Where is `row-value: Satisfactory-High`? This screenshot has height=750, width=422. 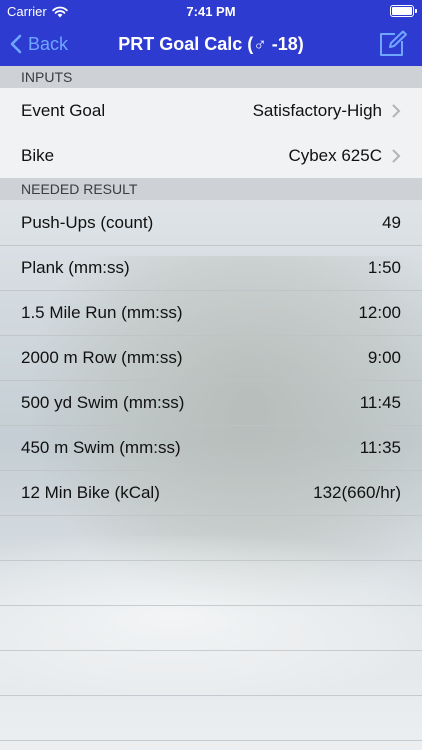 row-value: Satisfactory-High is located at coordinates (317, 110).